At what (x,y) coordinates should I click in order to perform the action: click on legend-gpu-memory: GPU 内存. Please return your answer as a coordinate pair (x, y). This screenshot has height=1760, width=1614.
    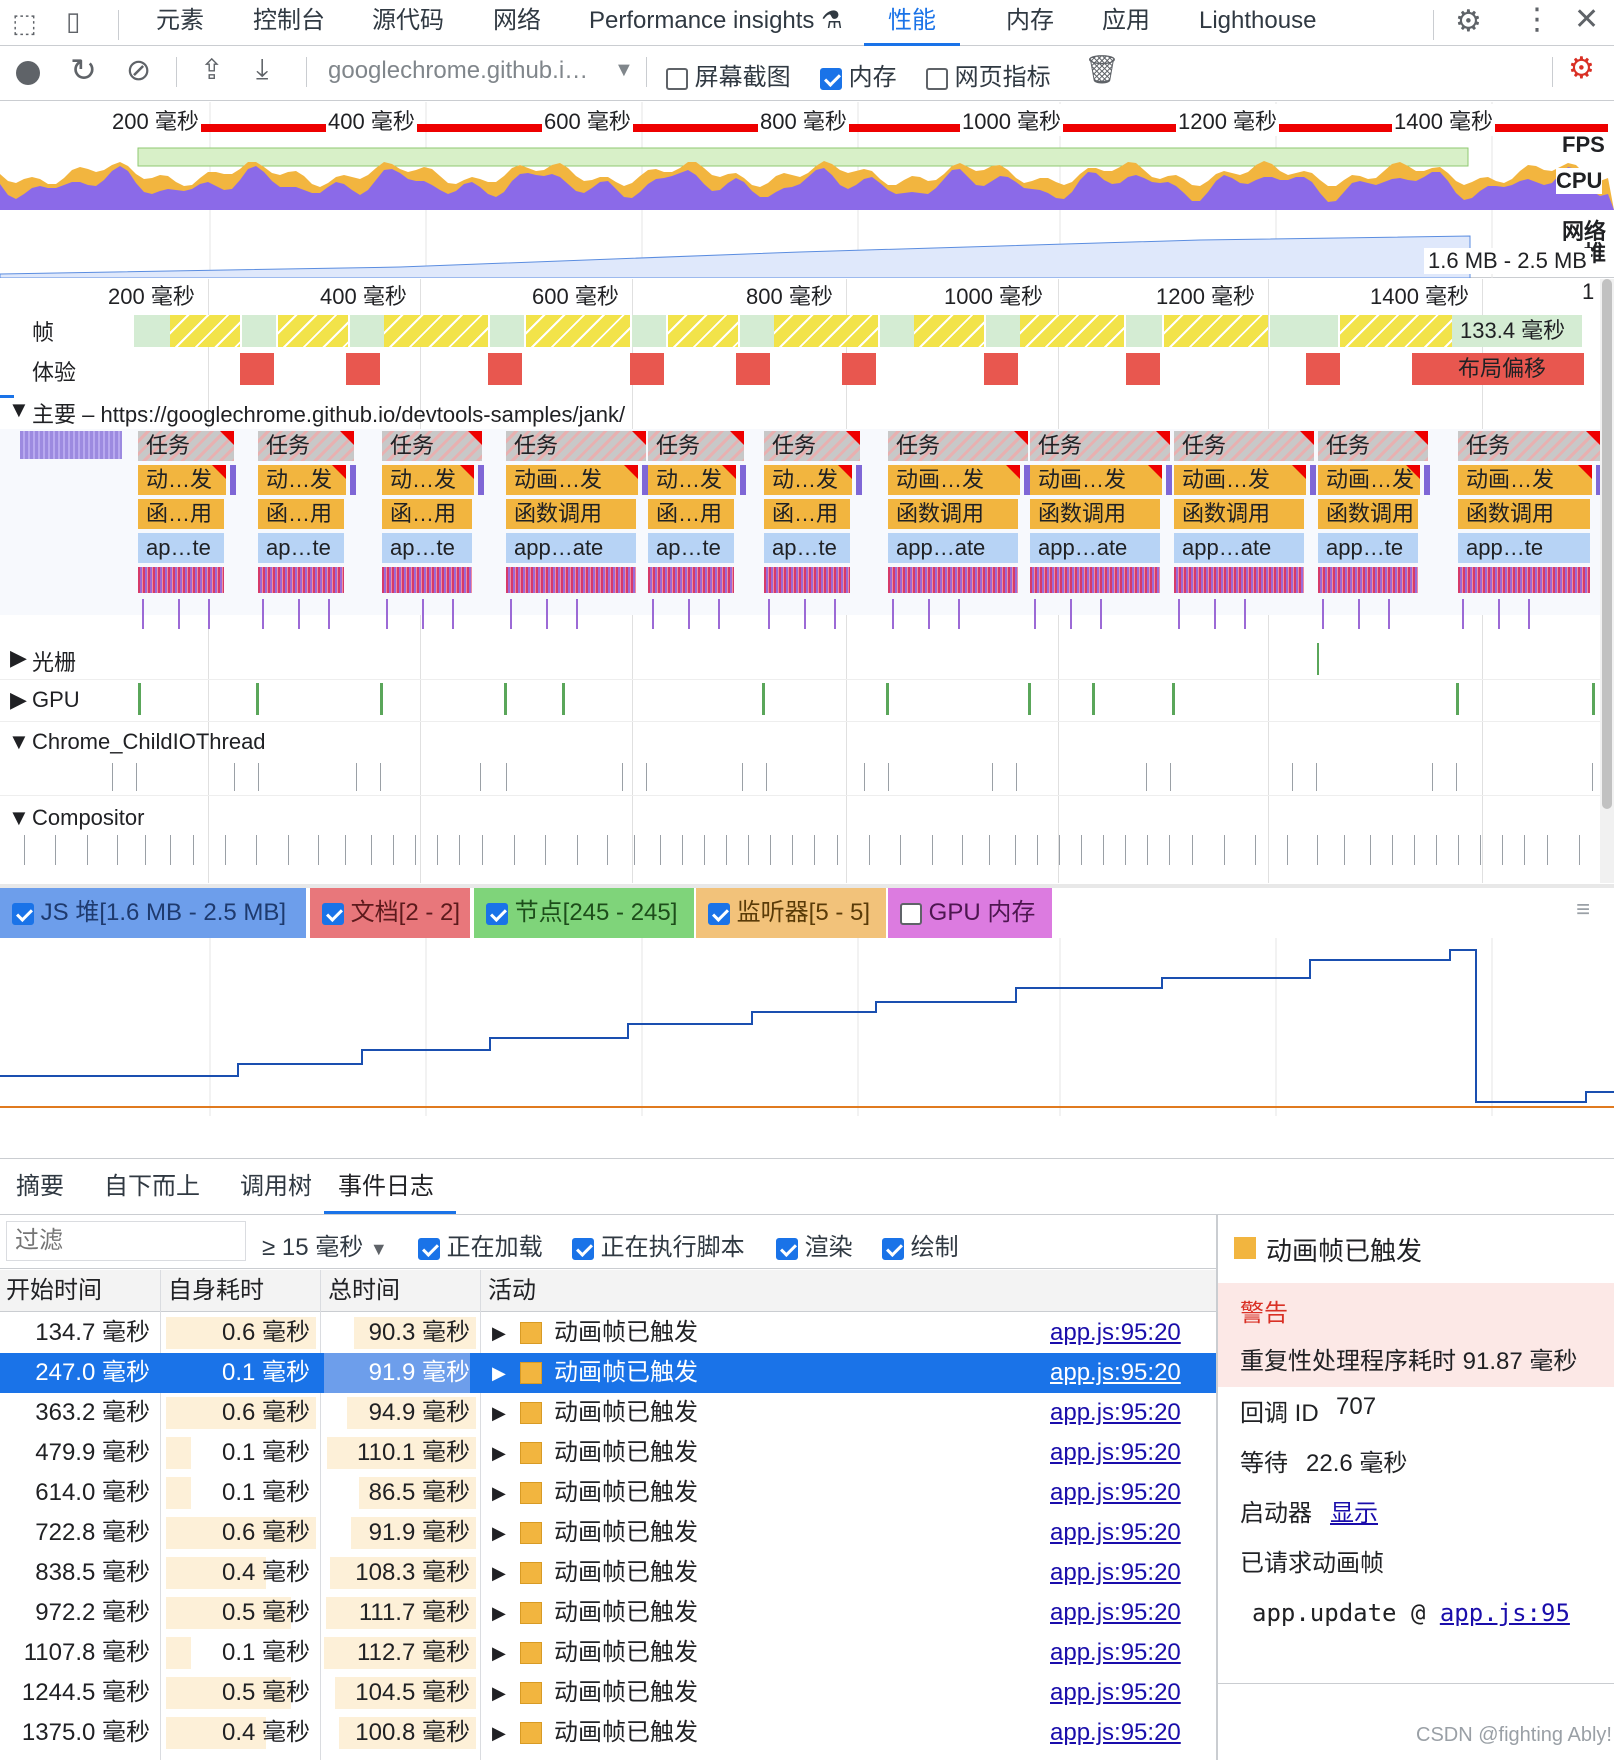
    Looking at the image, I should click on (970, 913).